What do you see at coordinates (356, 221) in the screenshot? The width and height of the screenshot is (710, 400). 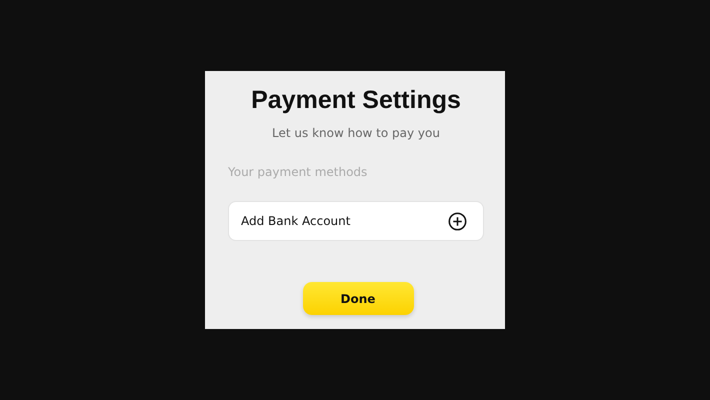 I see `add-bank-account-row: Add Bank Account` at bounding box center [356, 221].